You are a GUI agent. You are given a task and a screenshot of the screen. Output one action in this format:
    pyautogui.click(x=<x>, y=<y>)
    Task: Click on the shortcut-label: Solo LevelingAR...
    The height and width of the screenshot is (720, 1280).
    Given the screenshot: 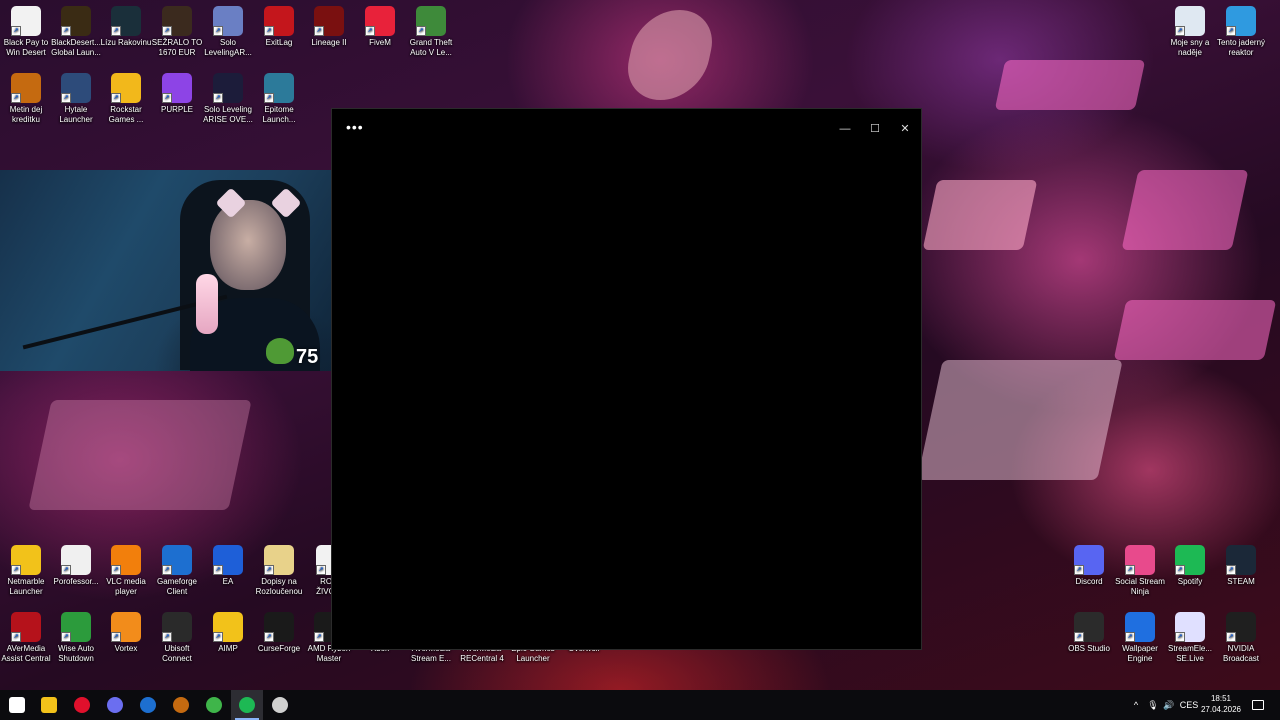 What is the action you would take?
    pyautogui.click(x=228, y=47)
    